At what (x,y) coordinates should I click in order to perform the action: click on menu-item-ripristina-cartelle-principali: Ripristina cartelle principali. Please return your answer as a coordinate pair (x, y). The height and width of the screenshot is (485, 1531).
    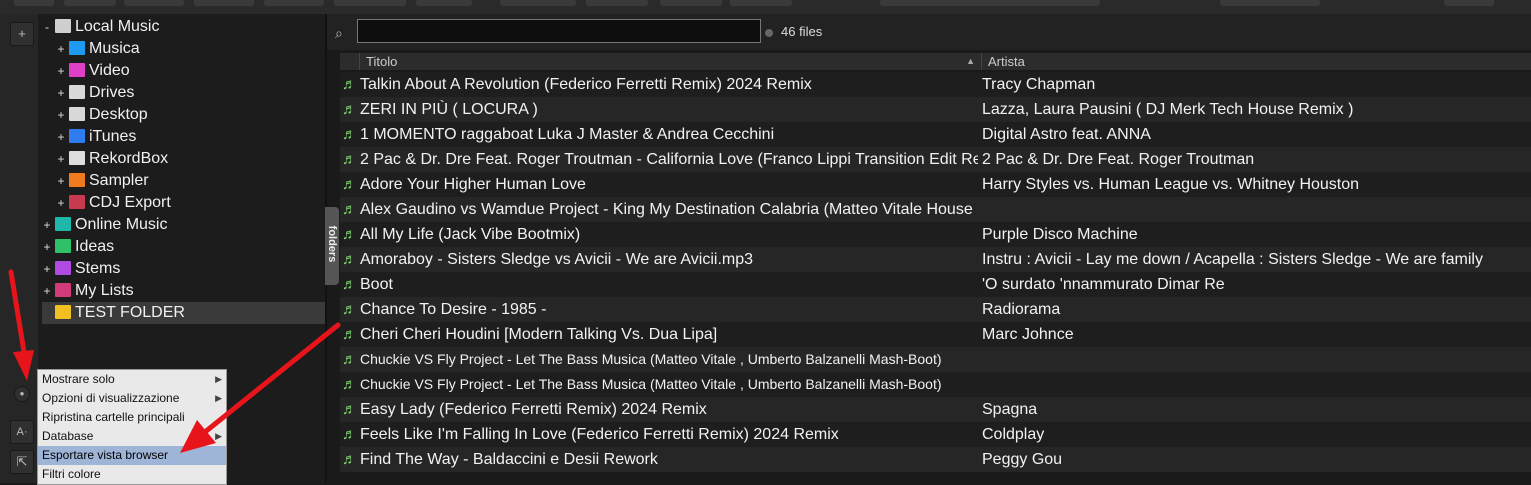
    Looking at the image, I should click on (132, 417).